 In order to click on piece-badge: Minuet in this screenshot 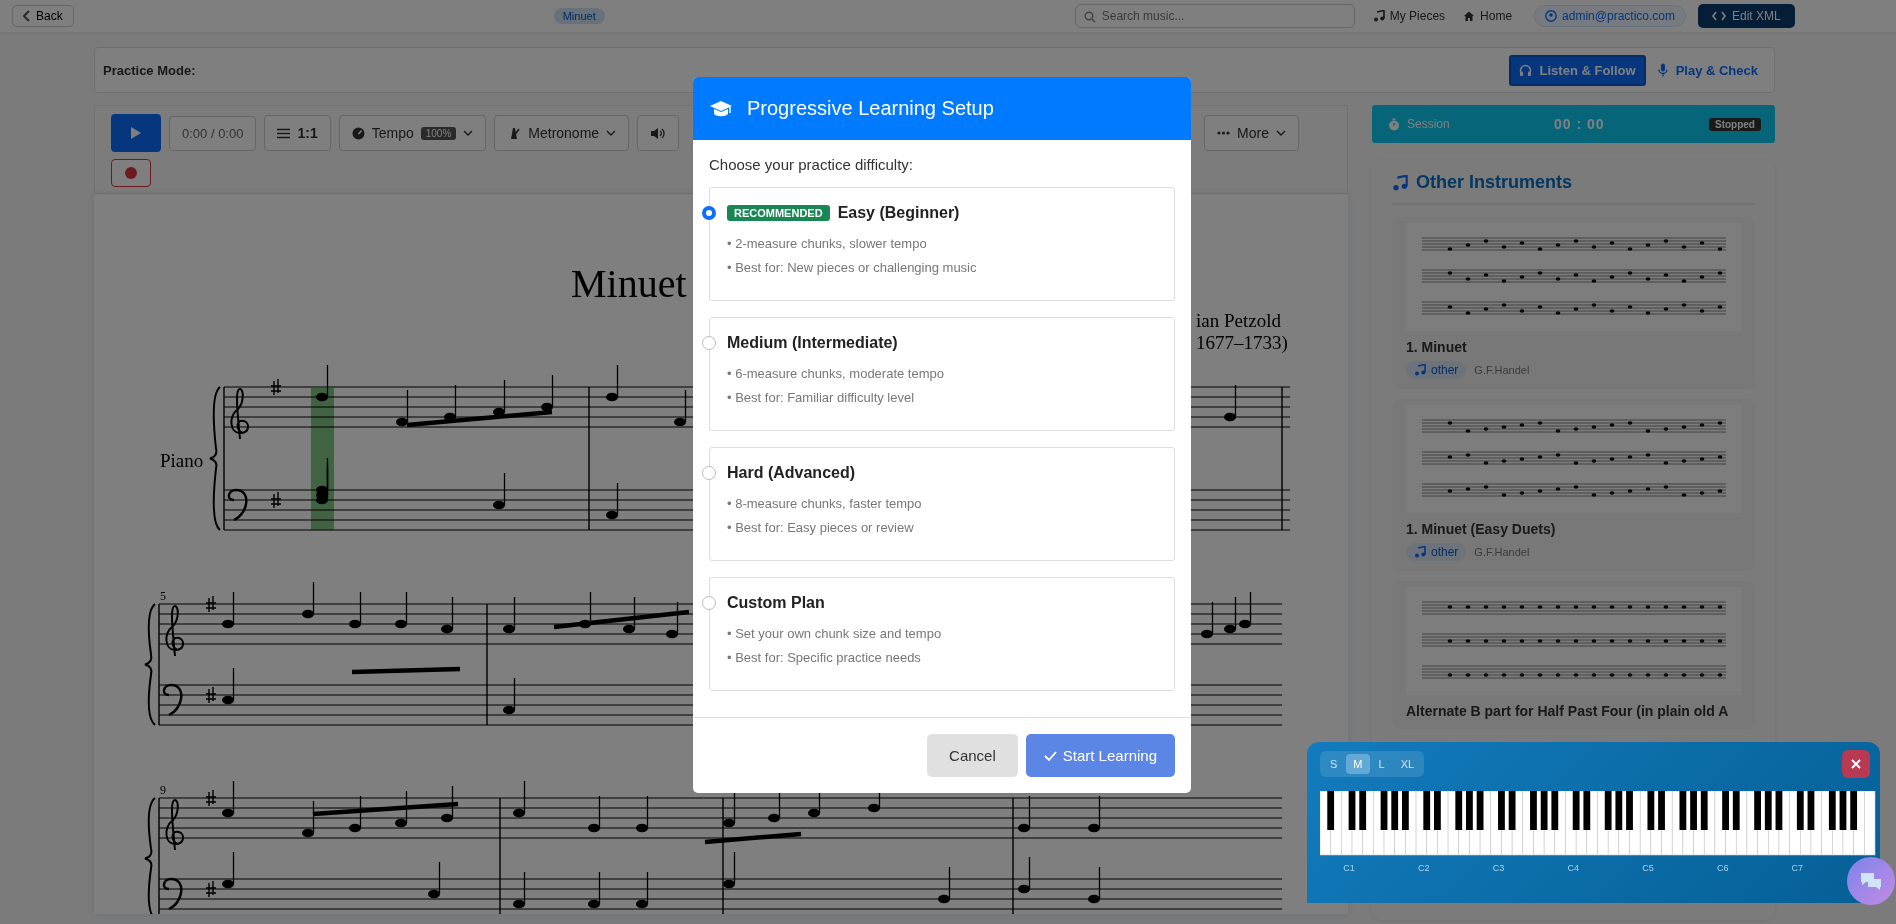, I will do `click(579, 16)`.